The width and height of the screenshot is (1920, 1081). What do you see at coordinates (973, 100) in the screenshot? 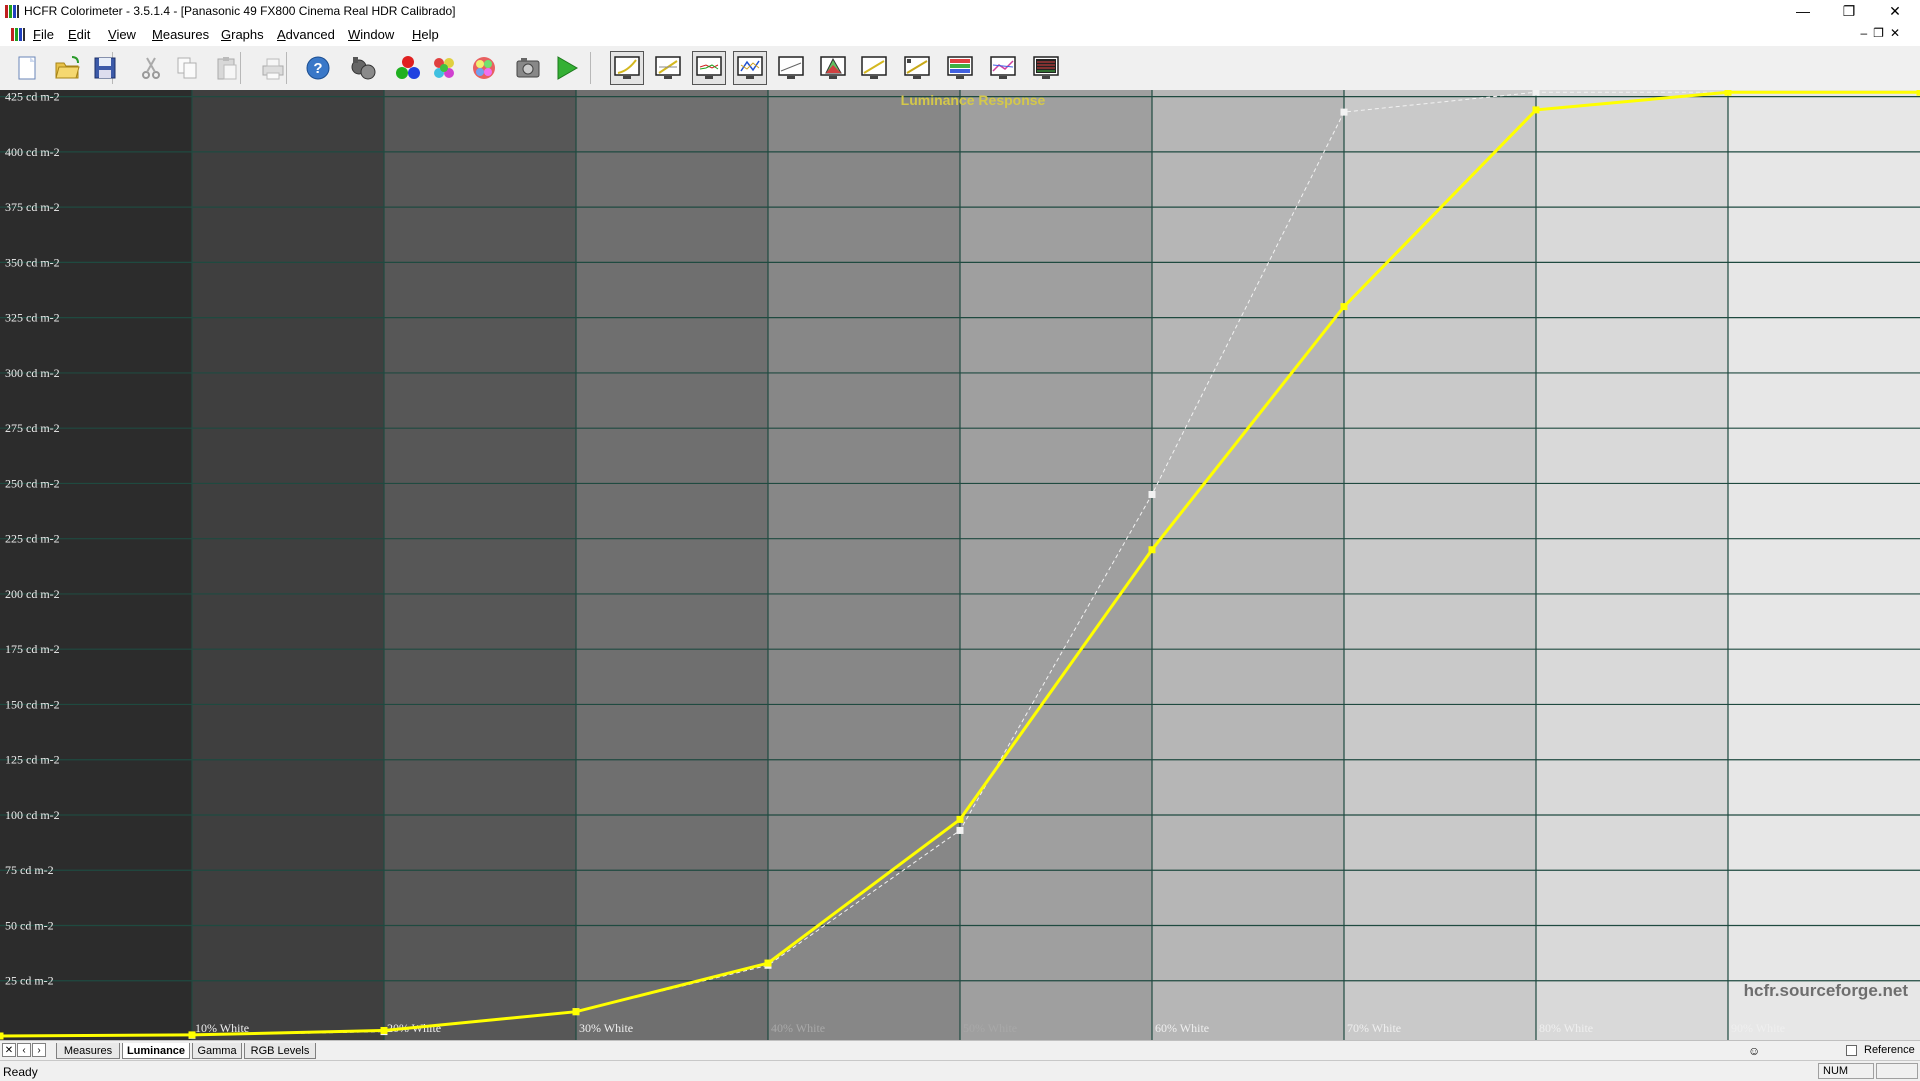
I see `chart-title: Luminance Response` at bounding box center [973, 100].